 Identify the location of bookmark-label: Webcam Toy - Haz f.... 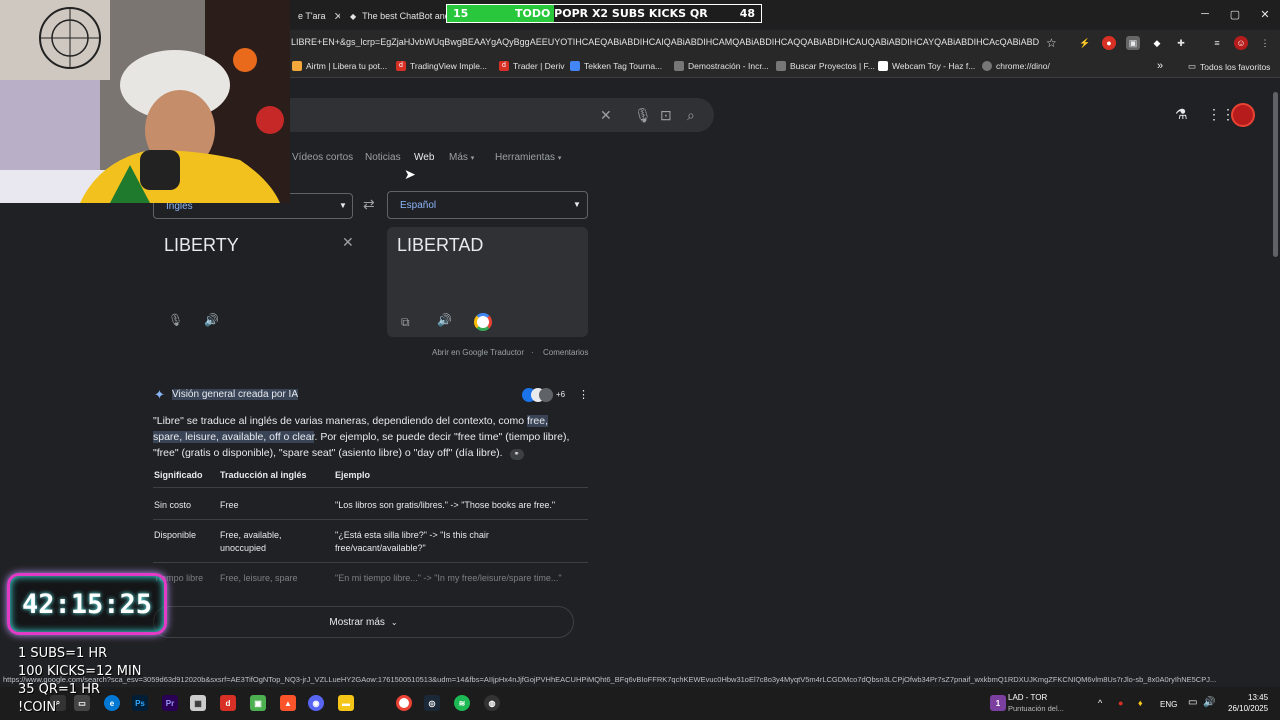
(934, 66).